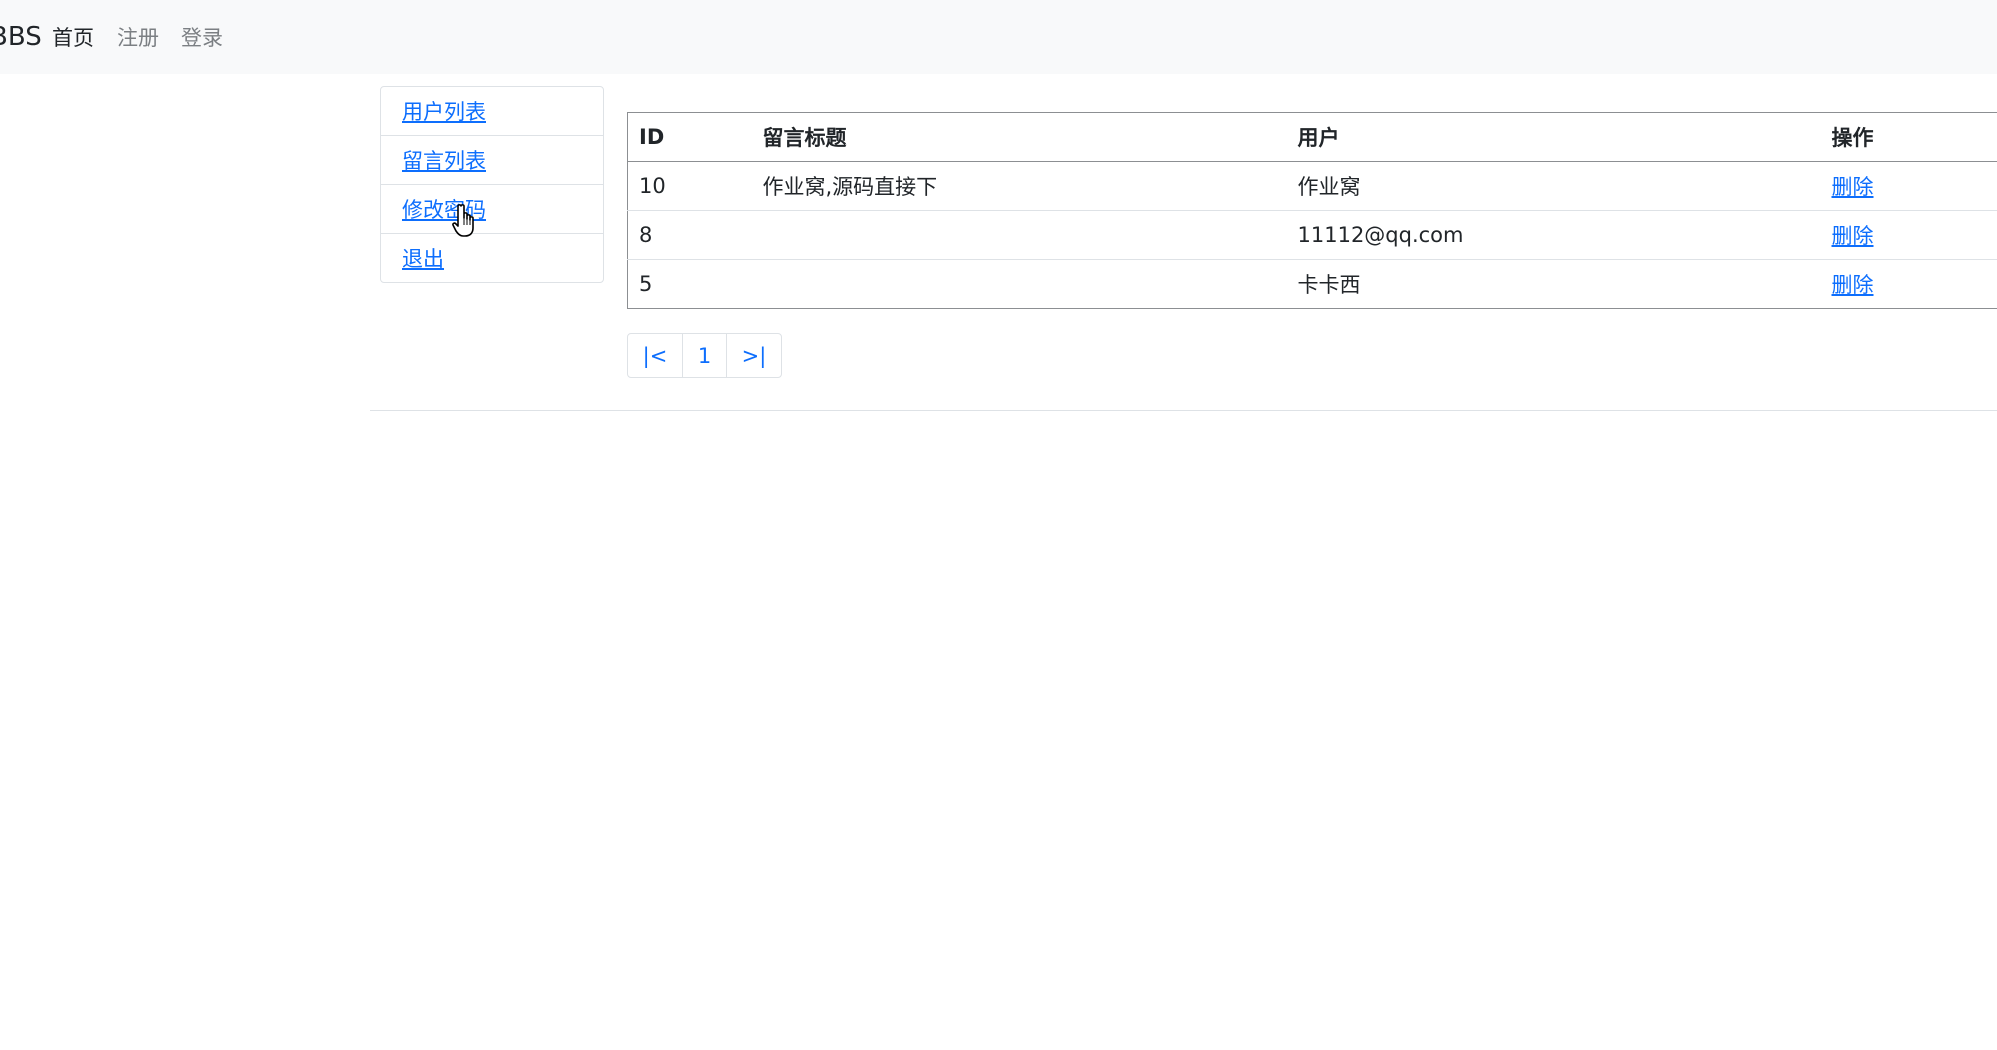 The width and height of the screenshot is (1997, 1050). What do you see at coordinates (754, 355) in the screenshot?
I see `pagination-last-button: >|` at bounding box center [754, 355].